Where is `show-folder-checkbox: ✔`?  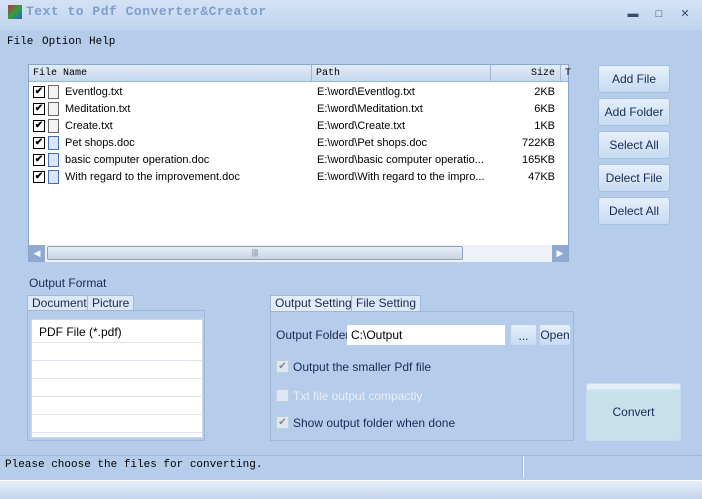 show-folder-checkbox: ✔ is located at coordinates (282, 422).